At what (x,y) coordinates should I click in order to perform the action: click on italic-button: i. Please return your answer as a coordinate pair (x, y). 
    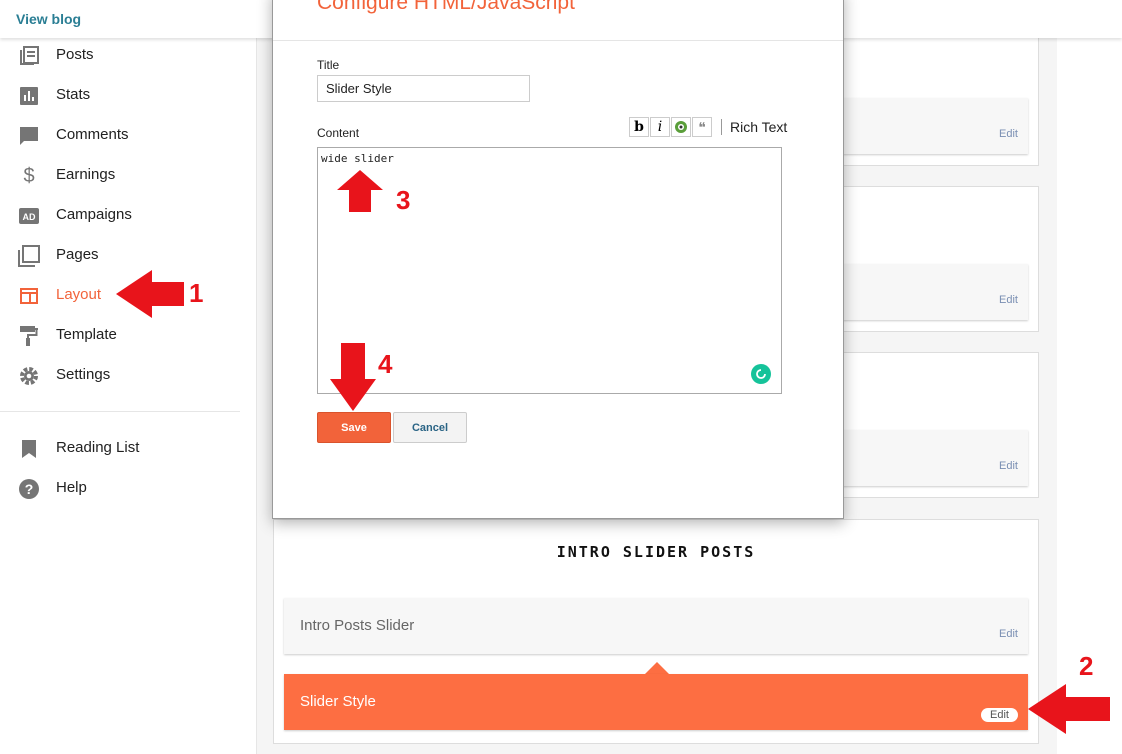
    Looking at the image, I should click on (660, 127).